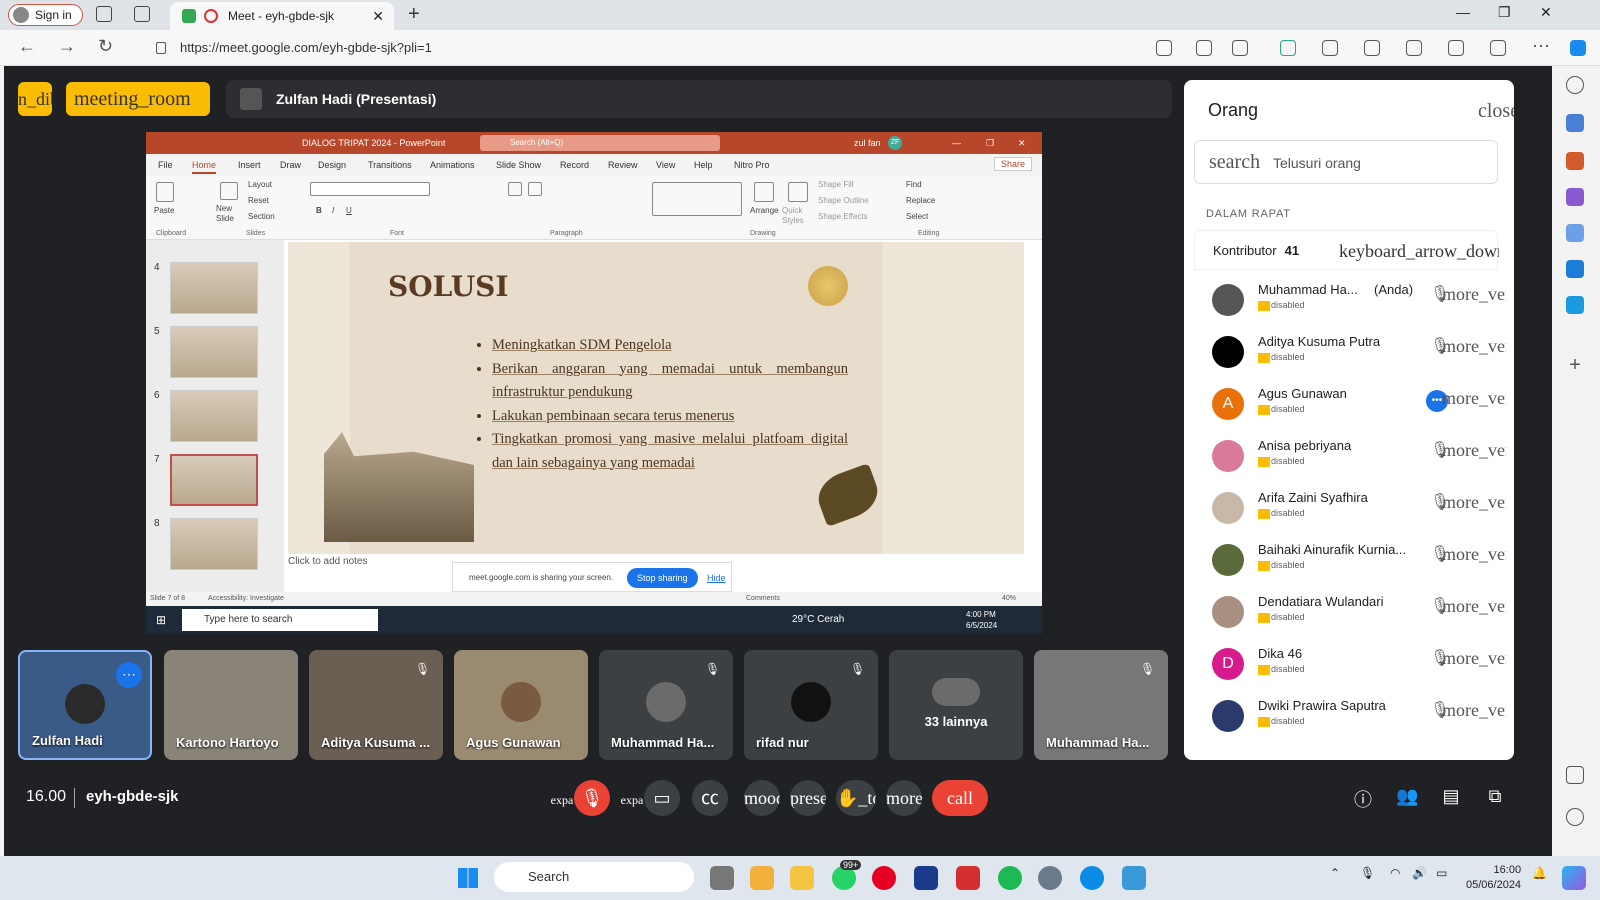 Image resolution: width=1600 pixels, height=900 pixels. I want to click on list-item: Aditya Kusuma Putra disabled 🎙 more_vert, so click(1350, 354).